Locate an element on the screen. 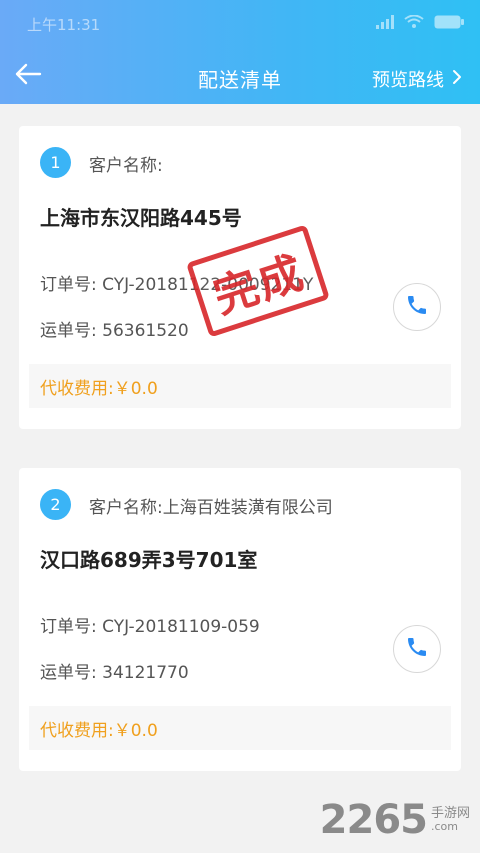 Image resolution: width=480 pixels, height=853 pixels. order-number-row: 订单号: CYJ-20181109-059 is located at coordinates (150, 624).